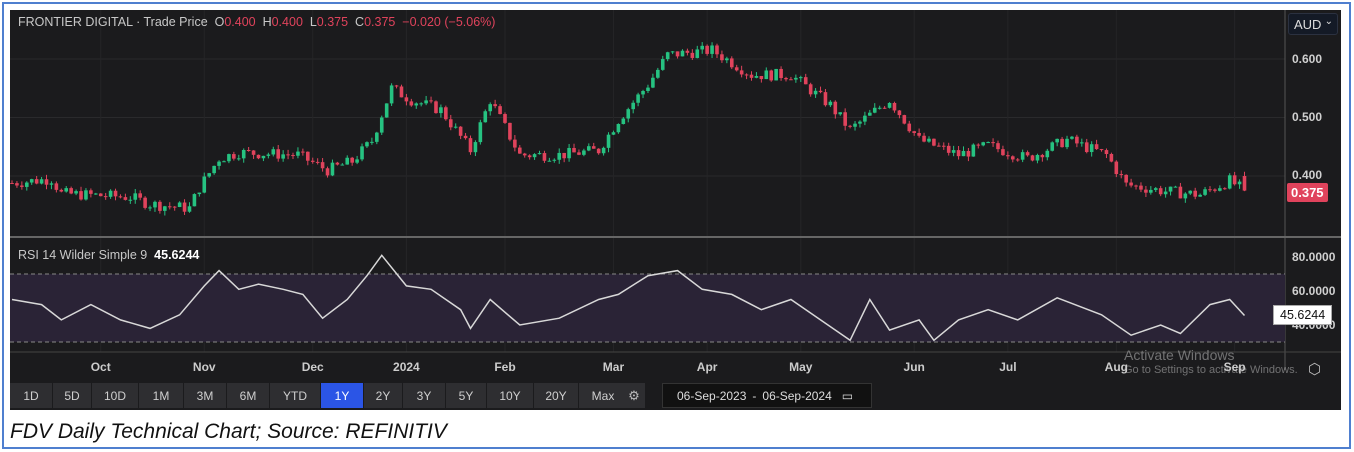 The height and width of the screenshot is (452, 1354). Describe the element at coordinates (342, 395) in the screenshot. I see `range-button-1y: 1Y` at that location.